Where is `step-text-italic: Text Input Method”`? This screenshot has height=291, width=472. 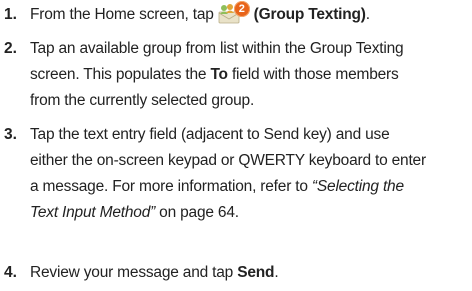
step-text-italic: Text Input Method” is located at coordinates (93, 212).